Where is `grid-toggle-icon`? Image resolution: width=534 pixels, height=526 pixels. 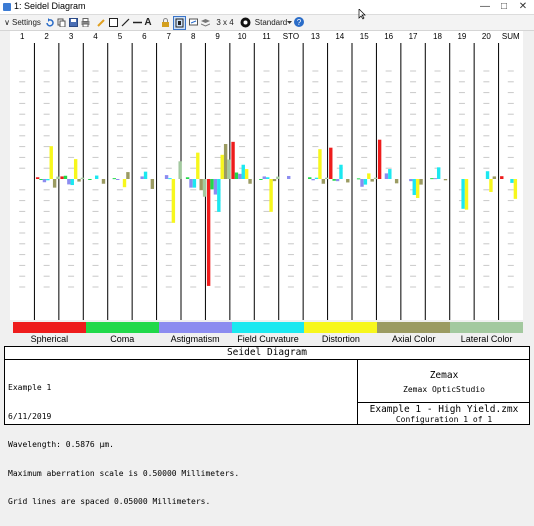 grid-toggle-icon is located at coordinates (179, 23).